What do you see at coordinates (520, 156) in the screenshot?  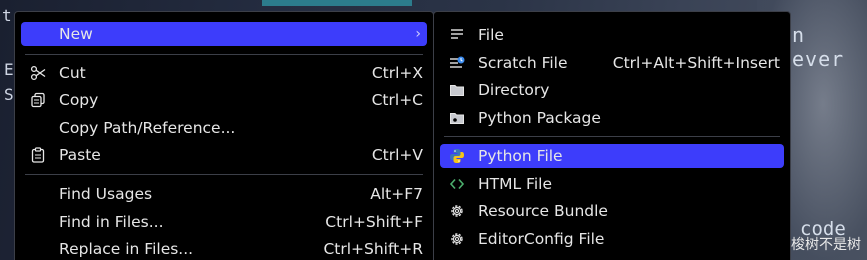 I see `menu-item-label: Python File` at bounding box center [520, 156].